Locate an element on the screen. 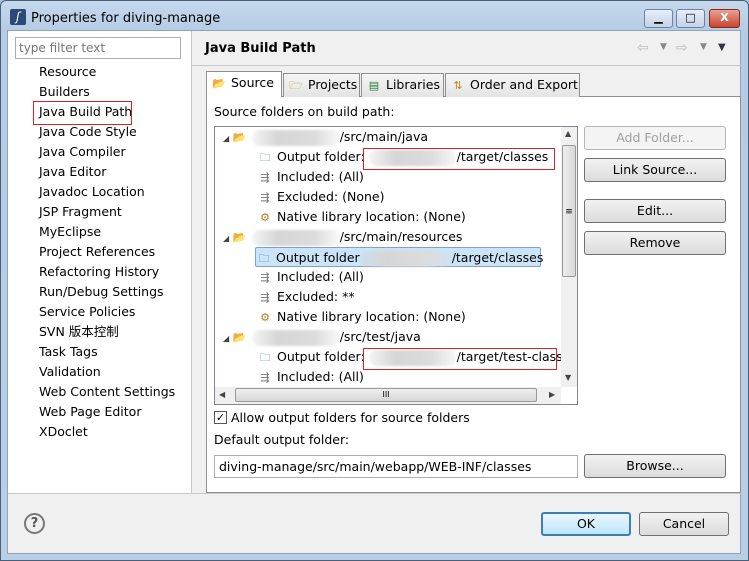 Image resolution: width=749 pixels, height=561 pixels. nav-item: Task Tags is located at coordinates (68, 352).